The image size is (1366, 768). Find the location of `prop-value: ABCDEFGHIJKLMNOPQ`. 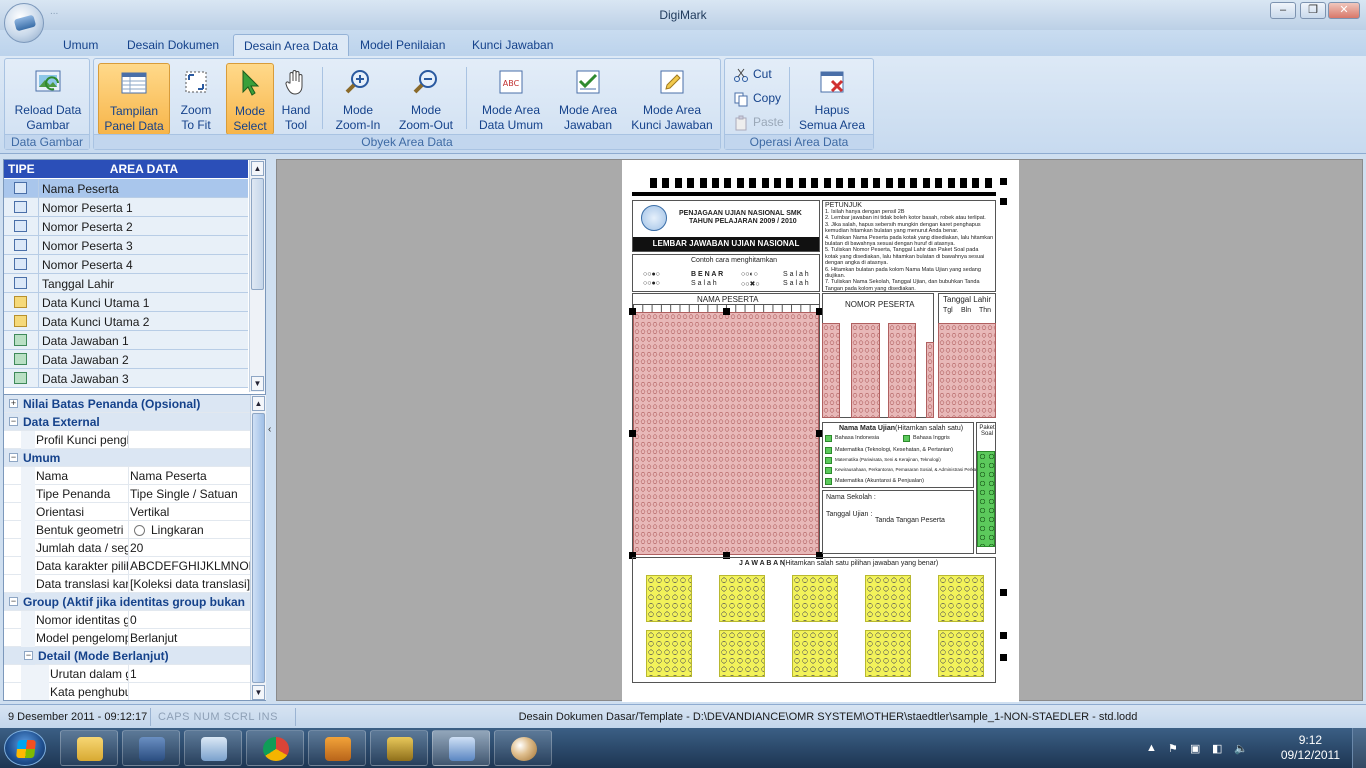

prop-value: ABCDEFGHIJKLMNOPQ is located at coordinates (190, 566).